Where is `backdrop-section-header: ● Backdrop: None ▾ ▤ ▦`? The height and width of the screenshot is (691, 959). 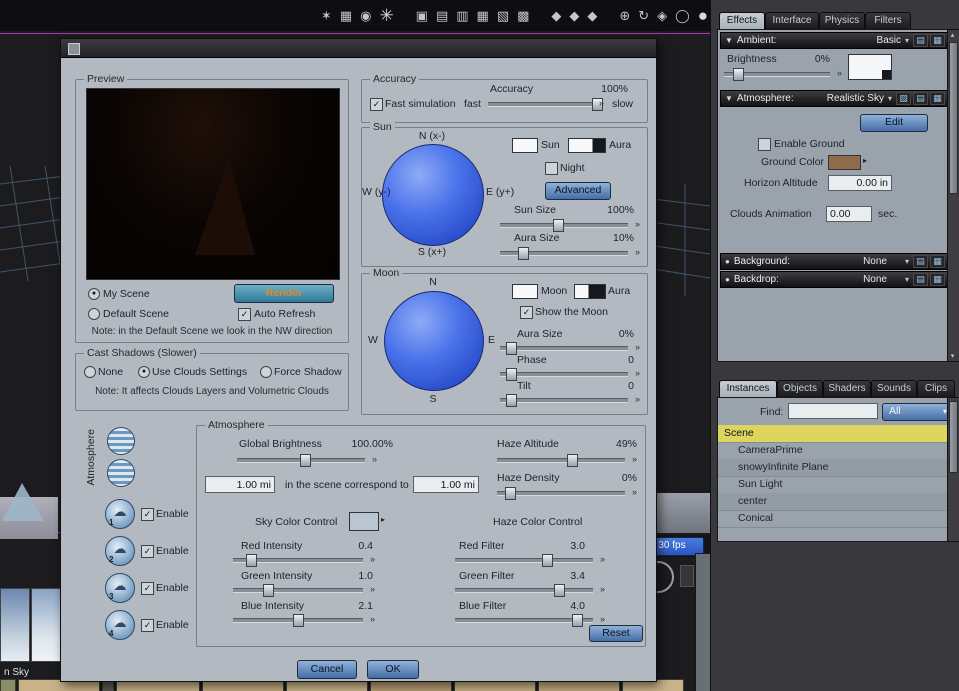
backdrop-section-header: ● Backdrop: None ▾ ▤ ▦ is located at coordinates (834, 279).